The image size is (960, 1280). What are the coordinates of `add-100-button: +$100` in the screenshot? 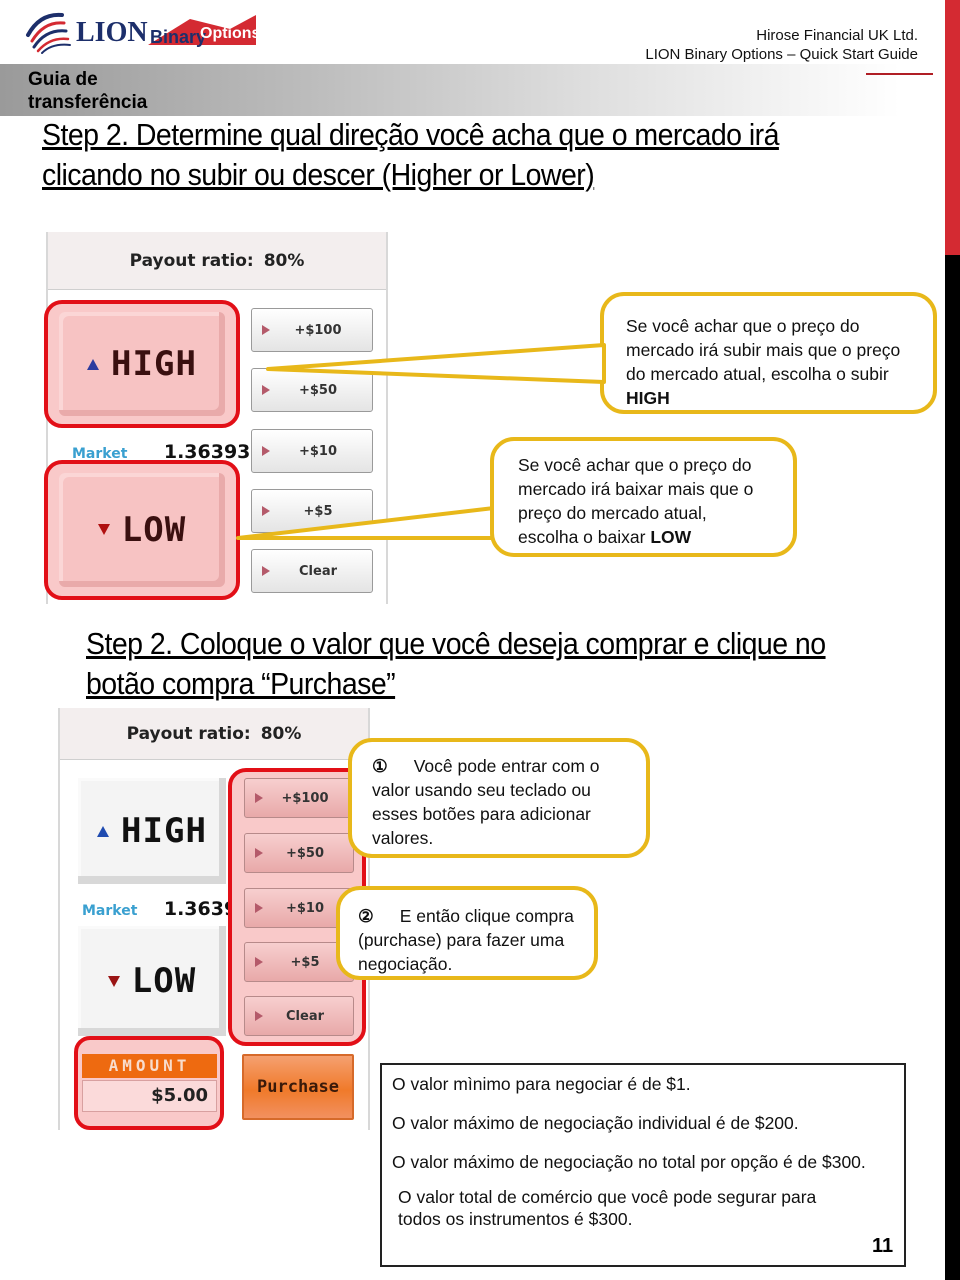 It's located at (299, 798).